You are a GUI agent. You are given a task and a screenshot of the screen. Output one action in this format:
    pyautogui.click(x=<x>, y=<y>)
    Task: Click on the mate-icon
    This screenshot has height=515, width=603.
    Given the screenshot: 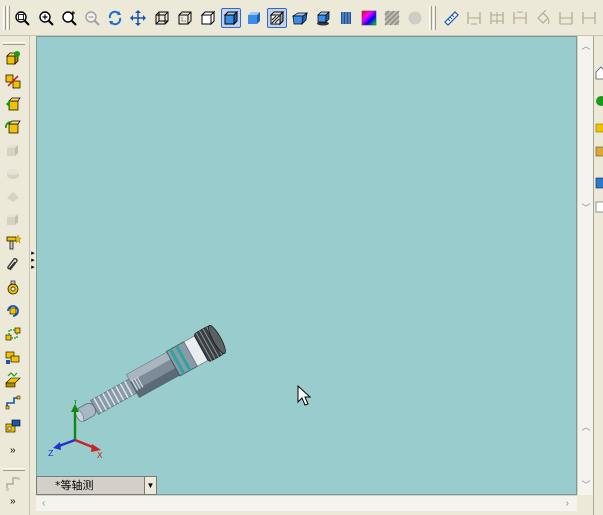 What is the action you would take?
    pyautogui.click(x=13, y=81)
    